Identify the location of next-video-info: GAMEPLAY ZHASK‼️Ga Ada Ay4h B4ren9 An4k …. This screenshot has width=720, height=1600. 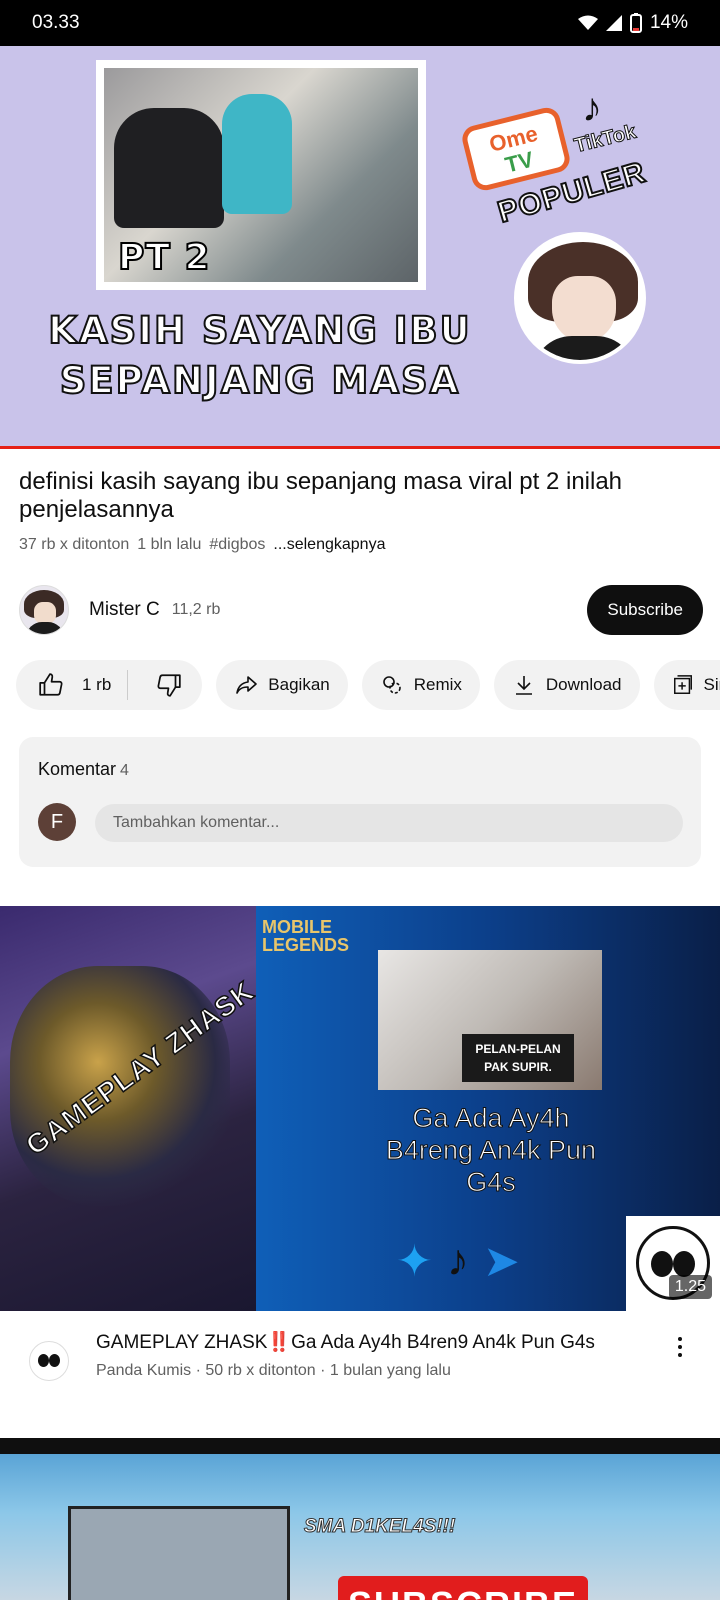
(360, 1361).